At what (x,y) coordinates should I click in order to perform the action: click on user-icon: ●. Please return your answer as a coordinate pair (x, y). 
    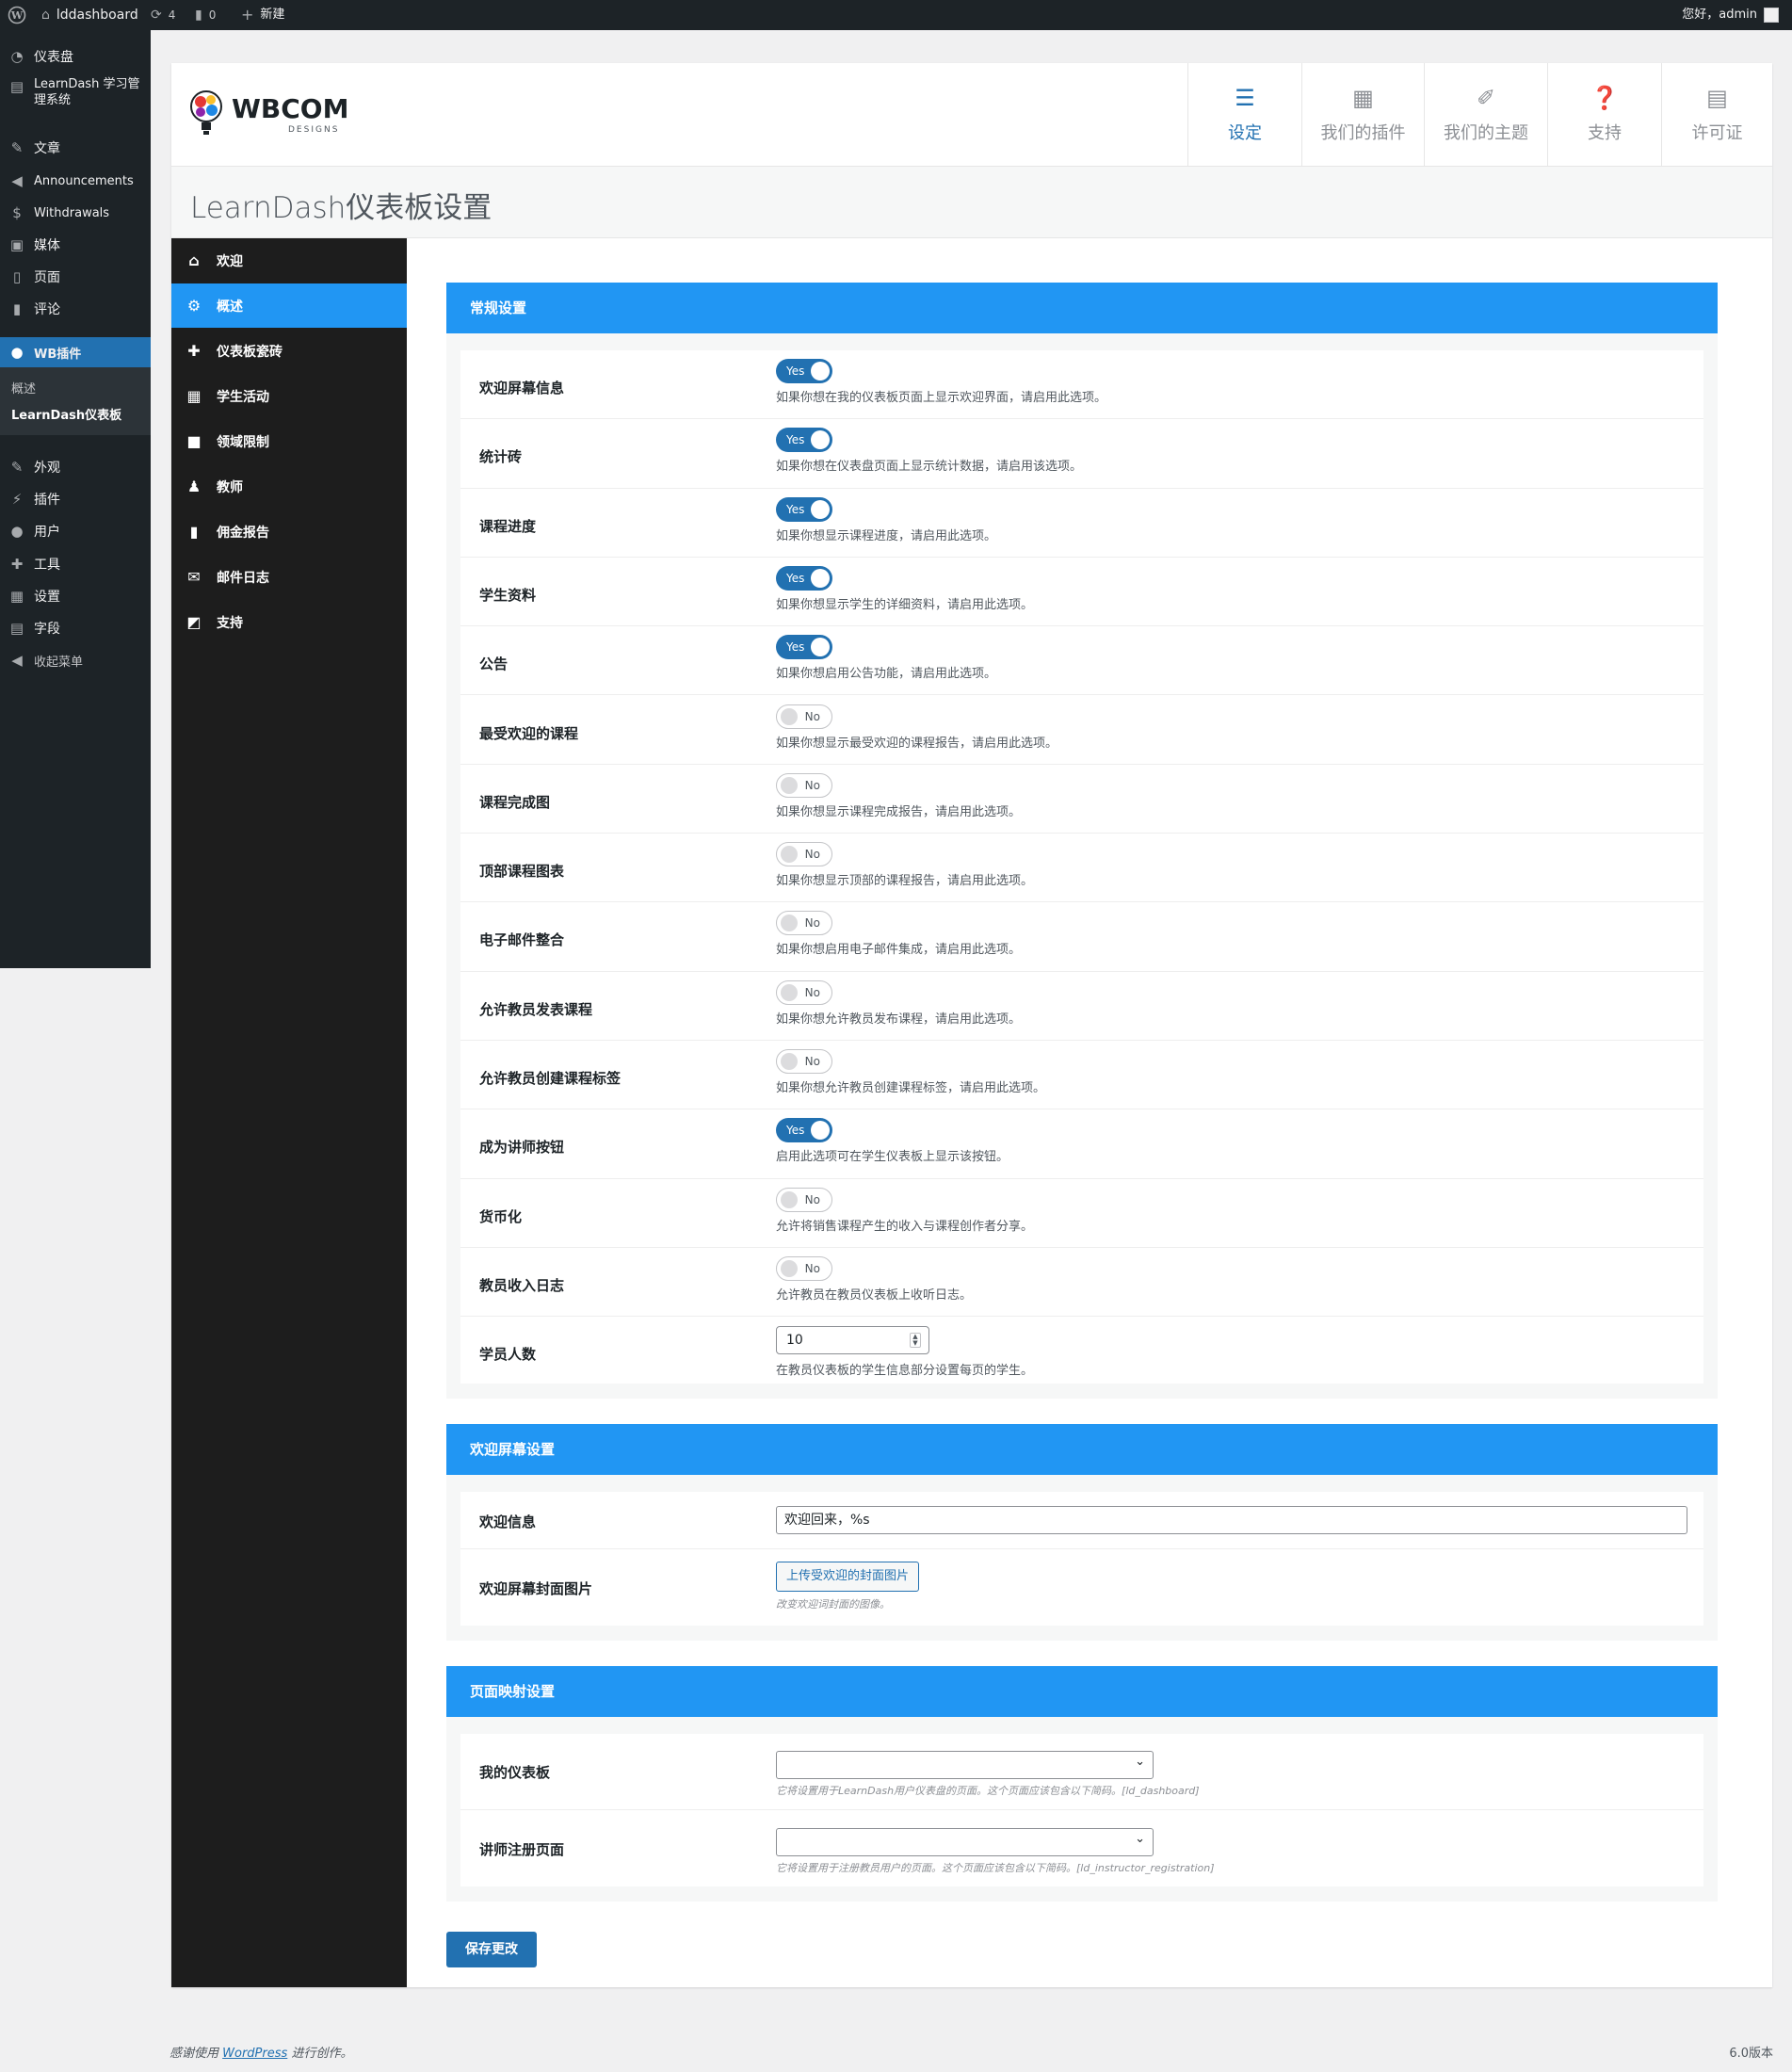
    Looking at the image, I should click on (17, 531).